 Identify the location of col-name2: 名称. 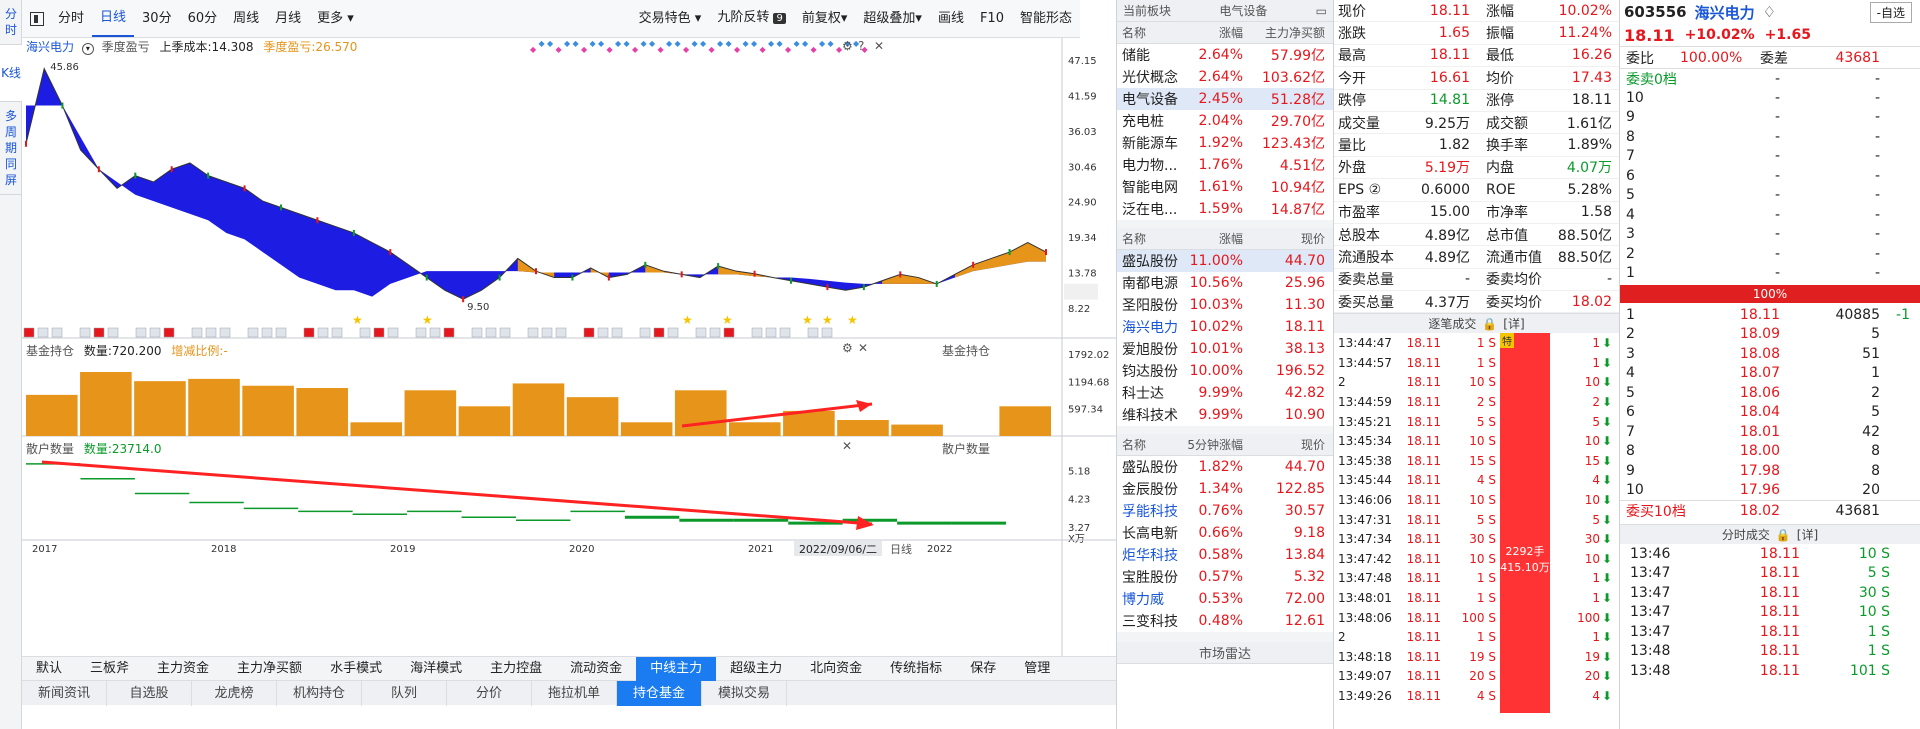
(1152, 238).